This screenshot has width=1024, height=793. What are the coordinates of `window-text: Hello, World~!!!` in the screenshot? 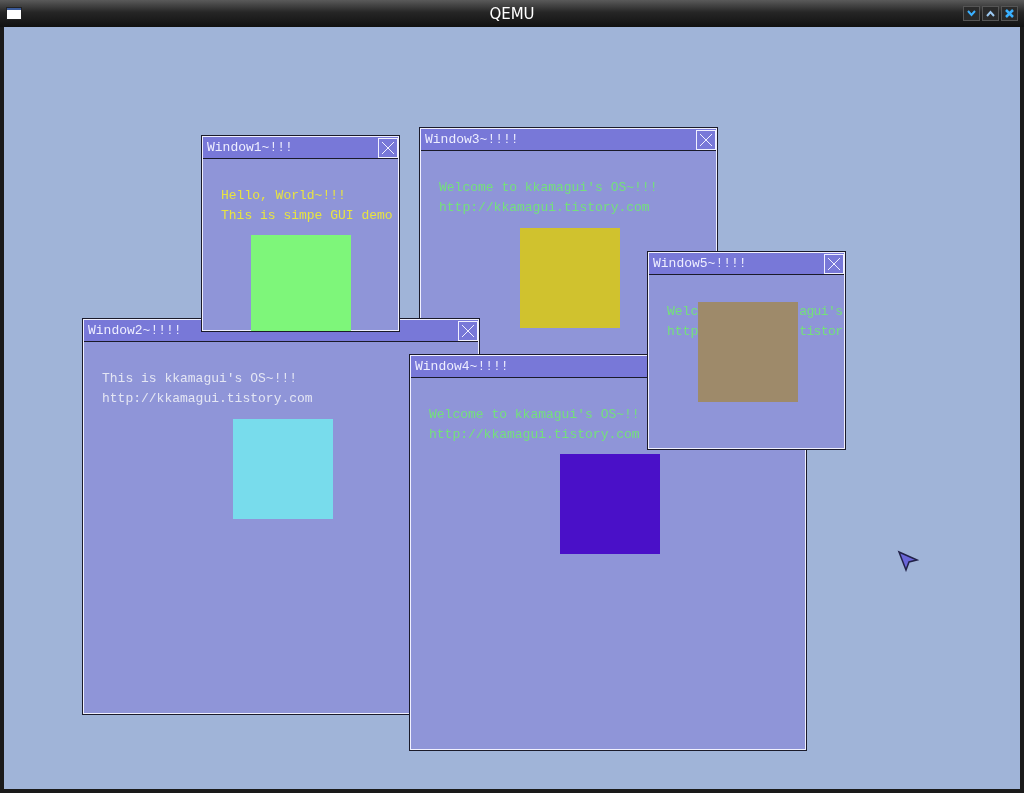 It's located at (283, 195).